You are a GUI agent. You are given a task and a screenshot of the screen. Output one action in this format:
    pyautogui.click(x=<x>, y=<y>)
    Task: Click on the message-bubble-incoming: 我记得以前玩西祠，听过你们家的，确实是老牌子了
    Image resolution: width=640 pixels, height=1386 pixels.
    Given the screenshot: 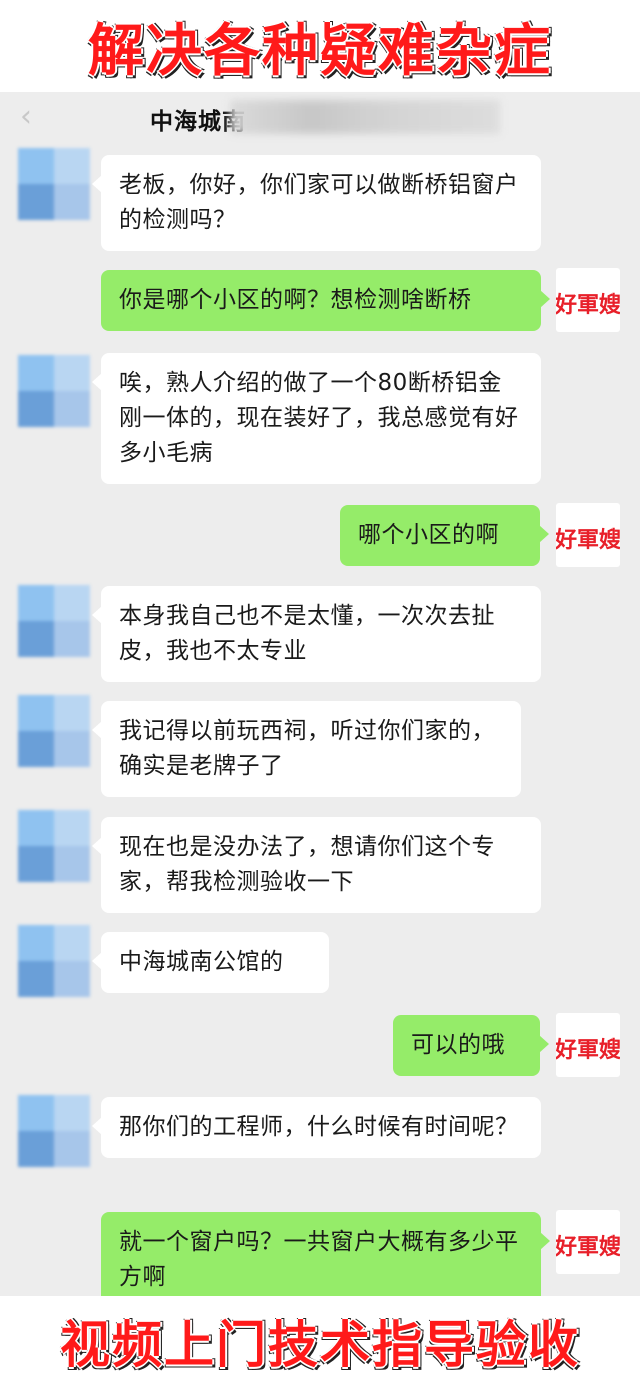 What is the action you would take?
    pyautogui.click(x=306, y=749)
    